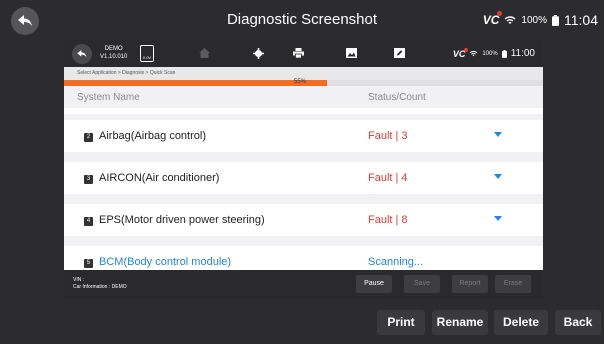 The image size is (604, 344). I want to click on image-icon, so click(351, 53).